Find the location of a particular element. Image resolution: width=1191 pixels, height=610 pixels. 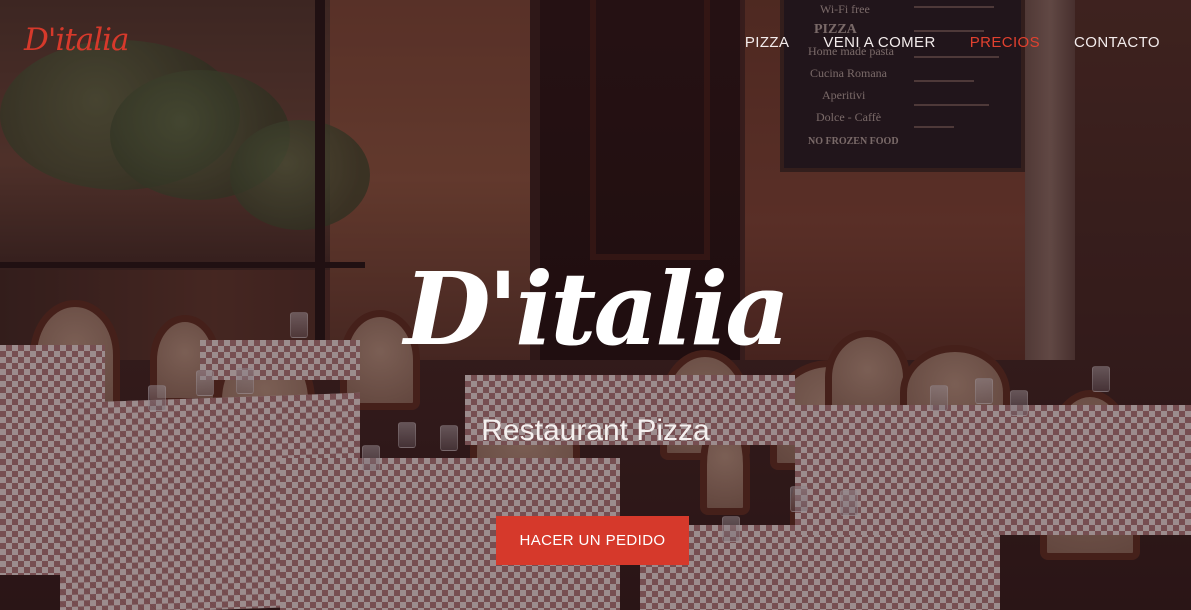

site-logo: D'italia is located at coordinates (77, 40).